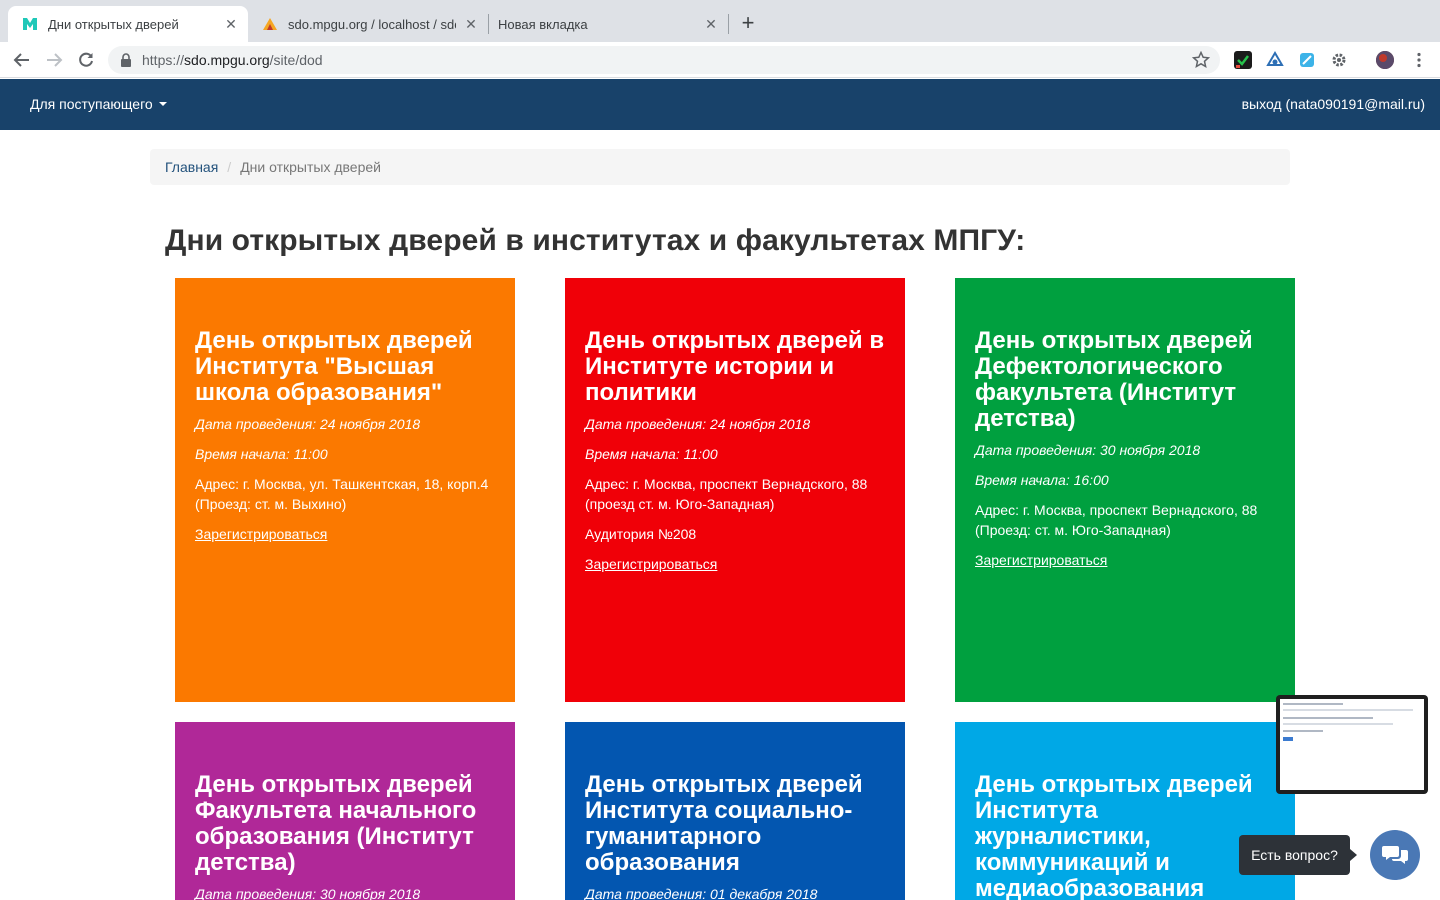 The height and width of the screenshot is (900, 1440). What do you see at coordinates (163, 60) in the screenshot?
I see `url-scheme: https://` at bounding box center [163, 60].